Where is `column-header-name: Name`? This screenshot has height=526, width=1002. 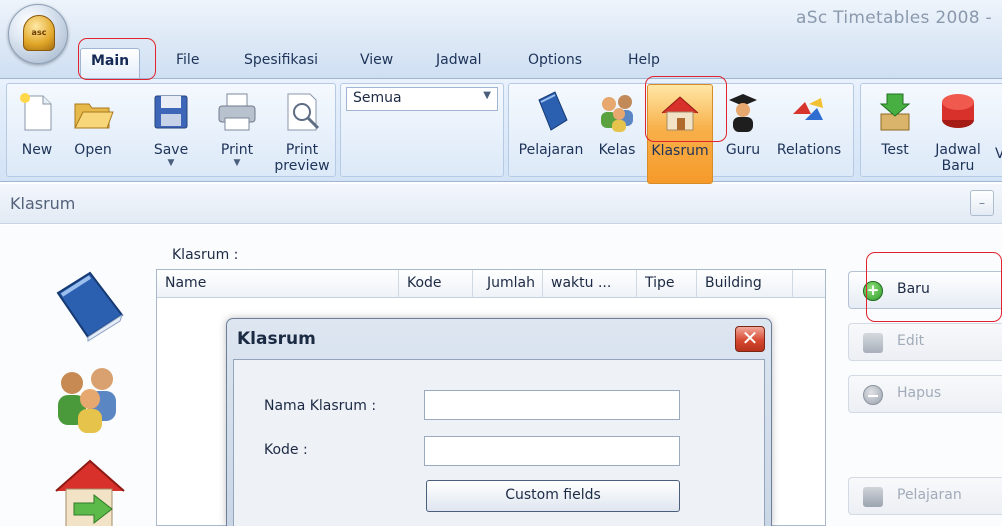
column-header-name: Name is located at coordinates (278, 284).